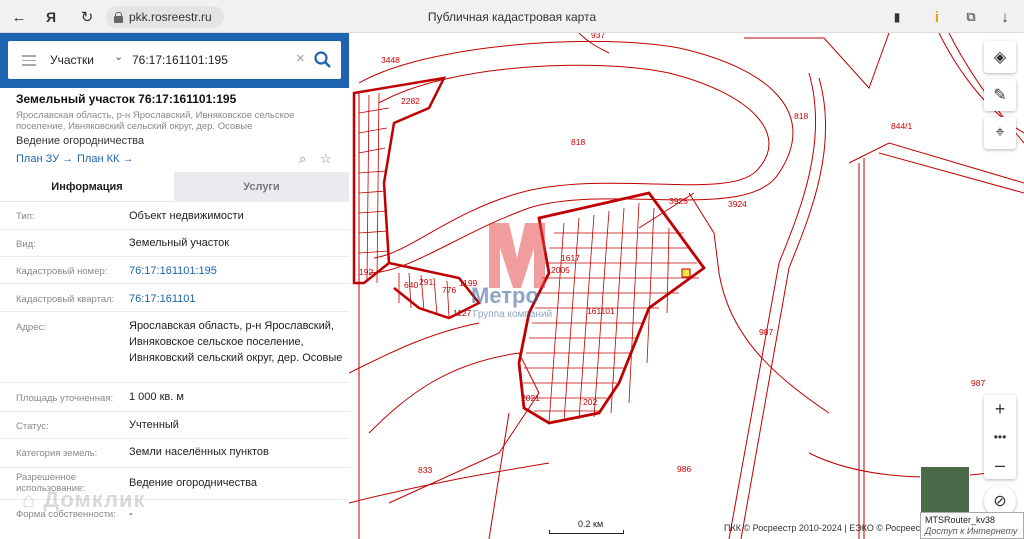 The height and width of the screenshot is (539, 1024). I want to click on info-tabs: Информация Услуги, so click(174, 187).